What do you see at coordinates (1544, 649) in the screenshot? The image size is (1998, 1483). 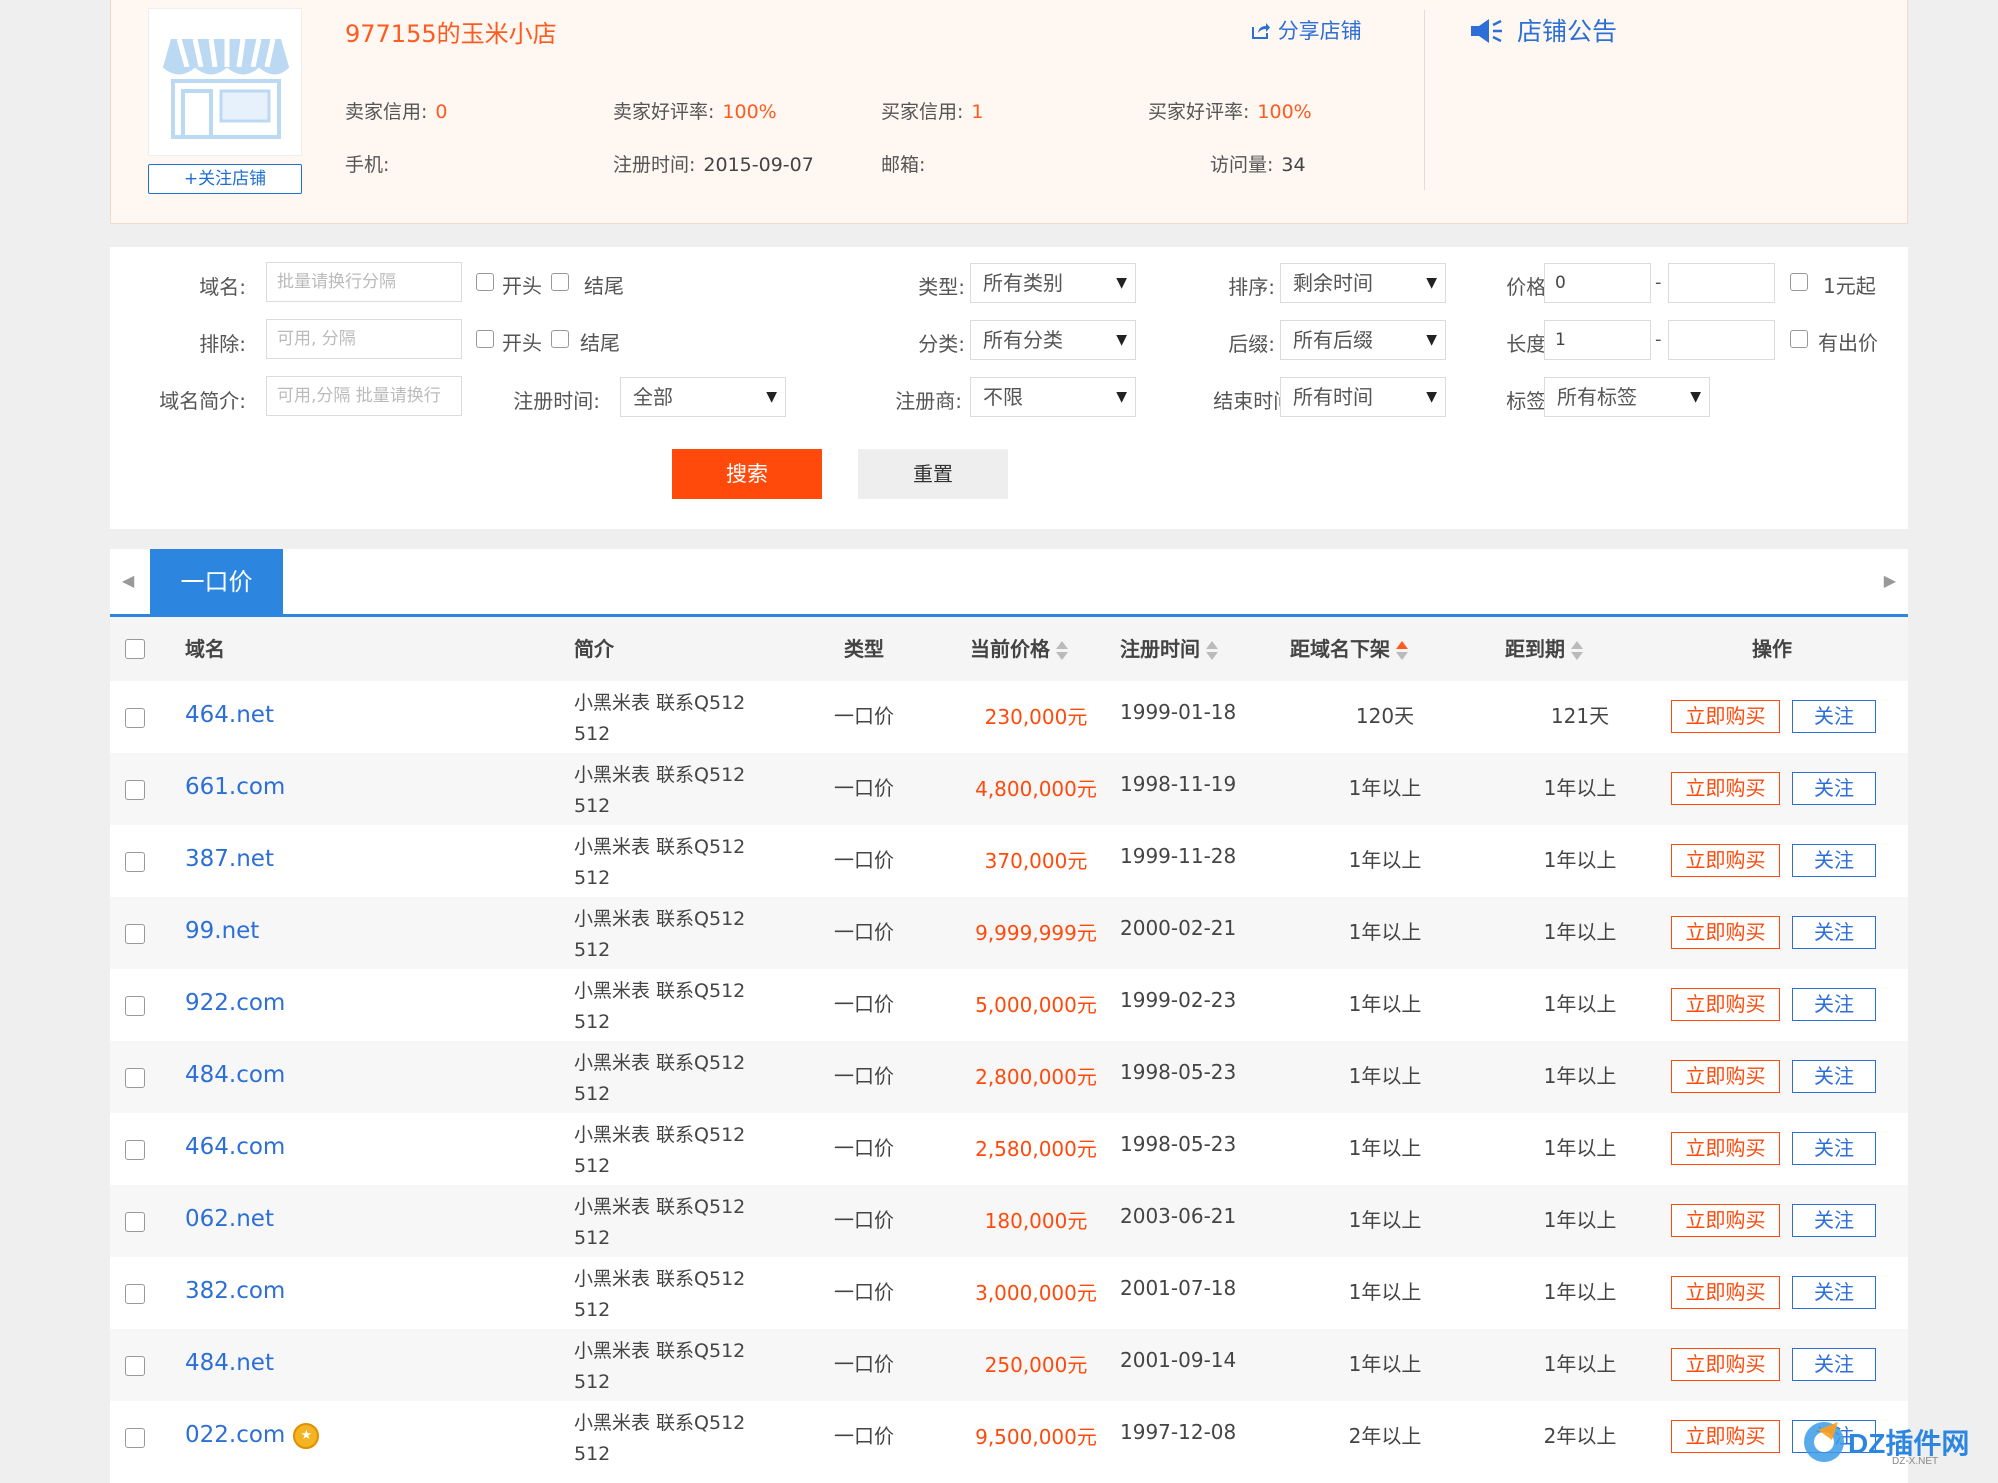 I see `header-time-to-expiry: 距到期` at bounding box center [1544, 649].